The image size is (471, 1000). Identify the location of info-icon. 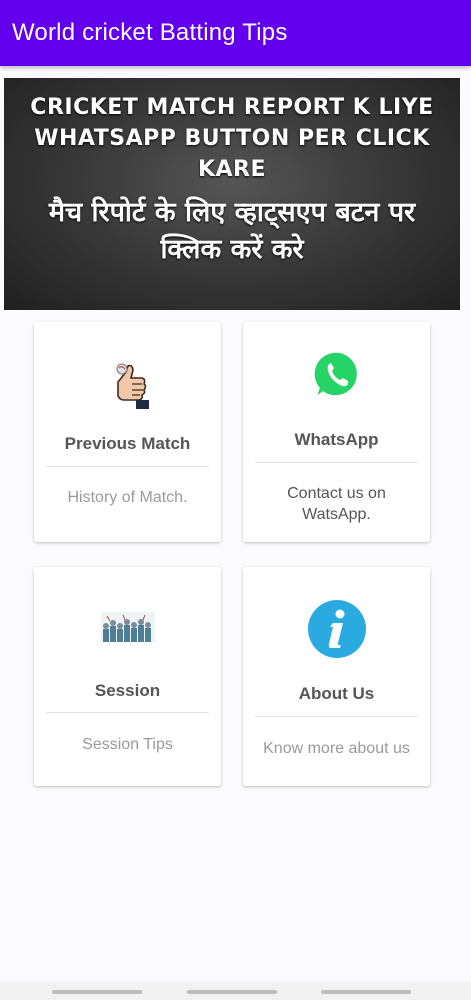
(337, 631).